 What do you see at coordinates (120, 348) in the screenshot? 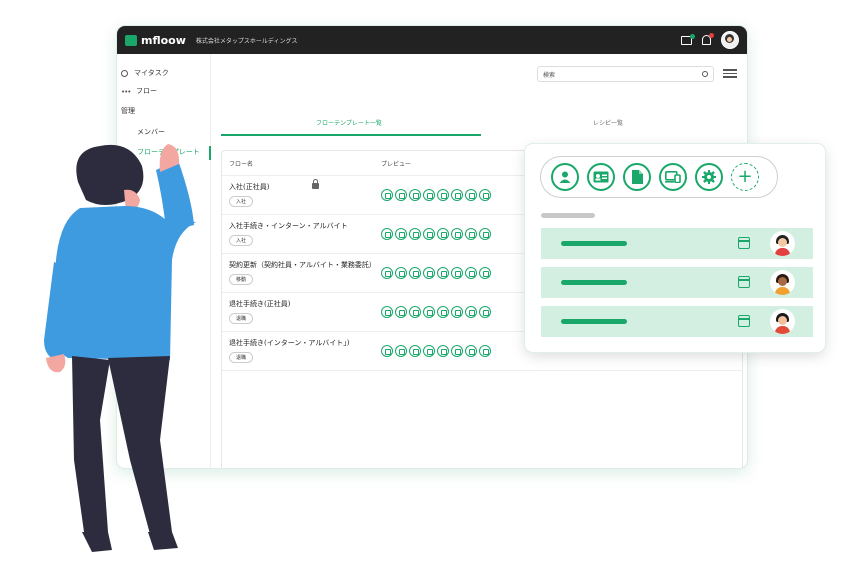
I see `person-illustration` at bounding box center [120, 348].